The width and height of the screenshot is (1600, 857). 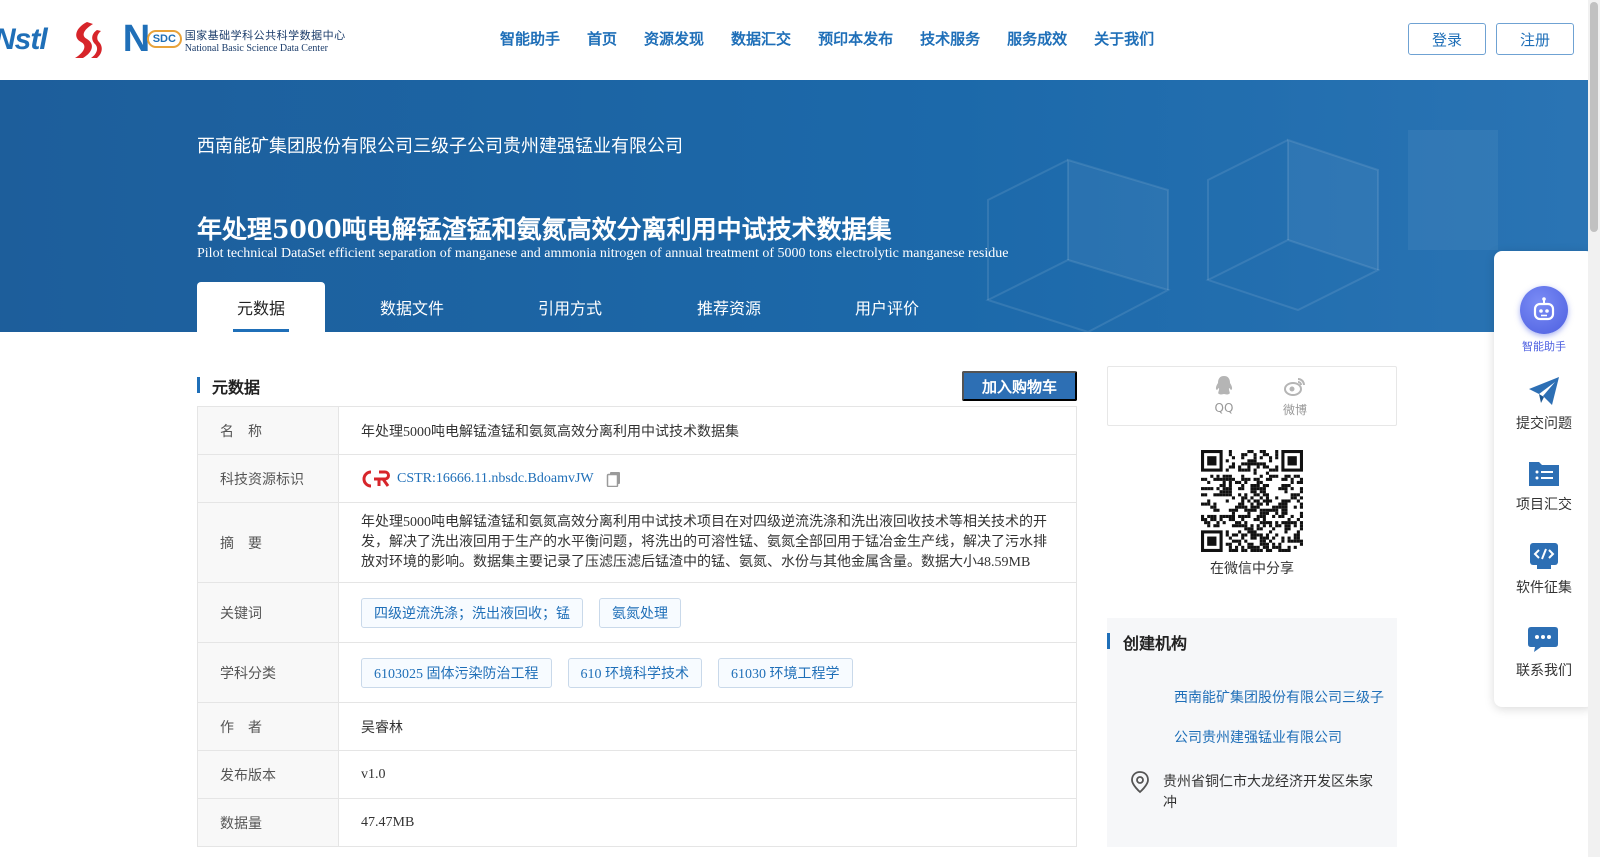 I want to click on code-icon, so click(x=1544, y=556).